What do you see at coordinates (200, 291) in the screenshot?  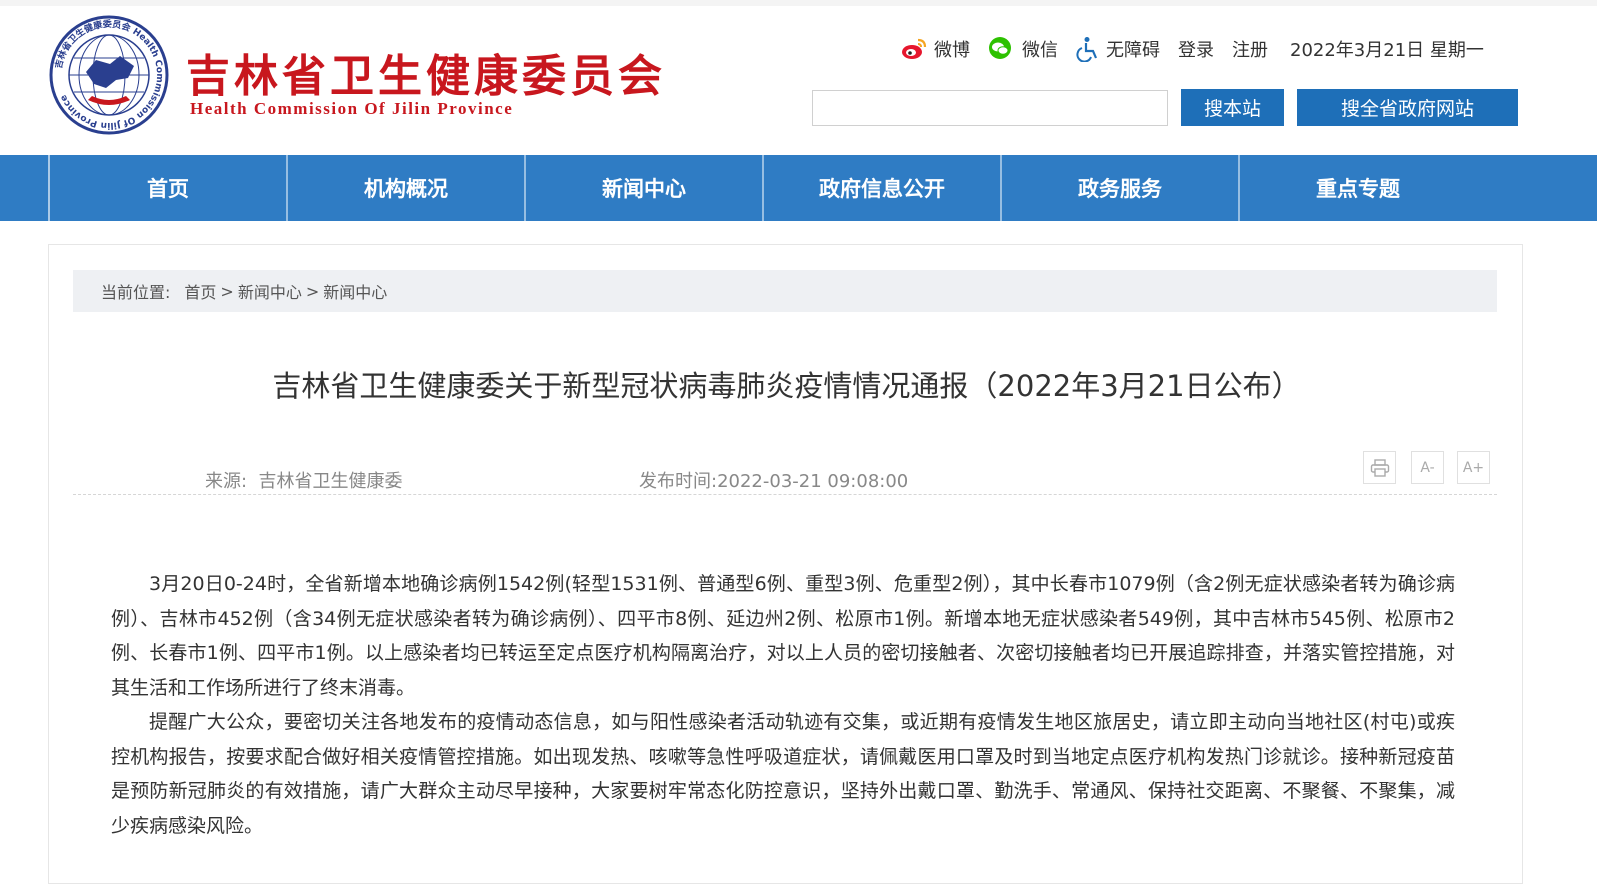 I see `breadcrumb-home: 首页` at bounding box center [200, 291].